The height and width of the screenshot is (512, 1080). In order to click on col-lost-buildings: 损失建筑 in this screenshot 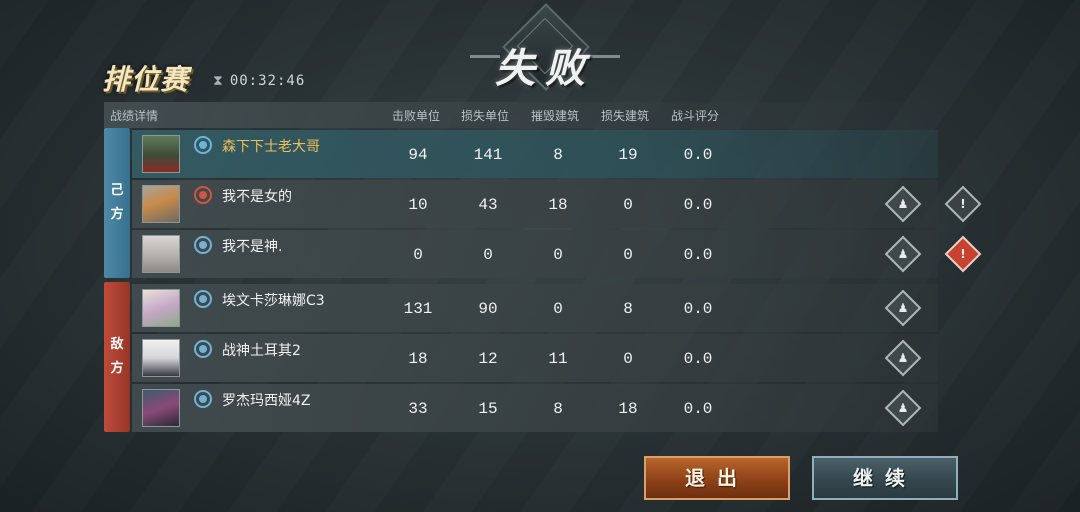, I will do `click(625, 116)`.